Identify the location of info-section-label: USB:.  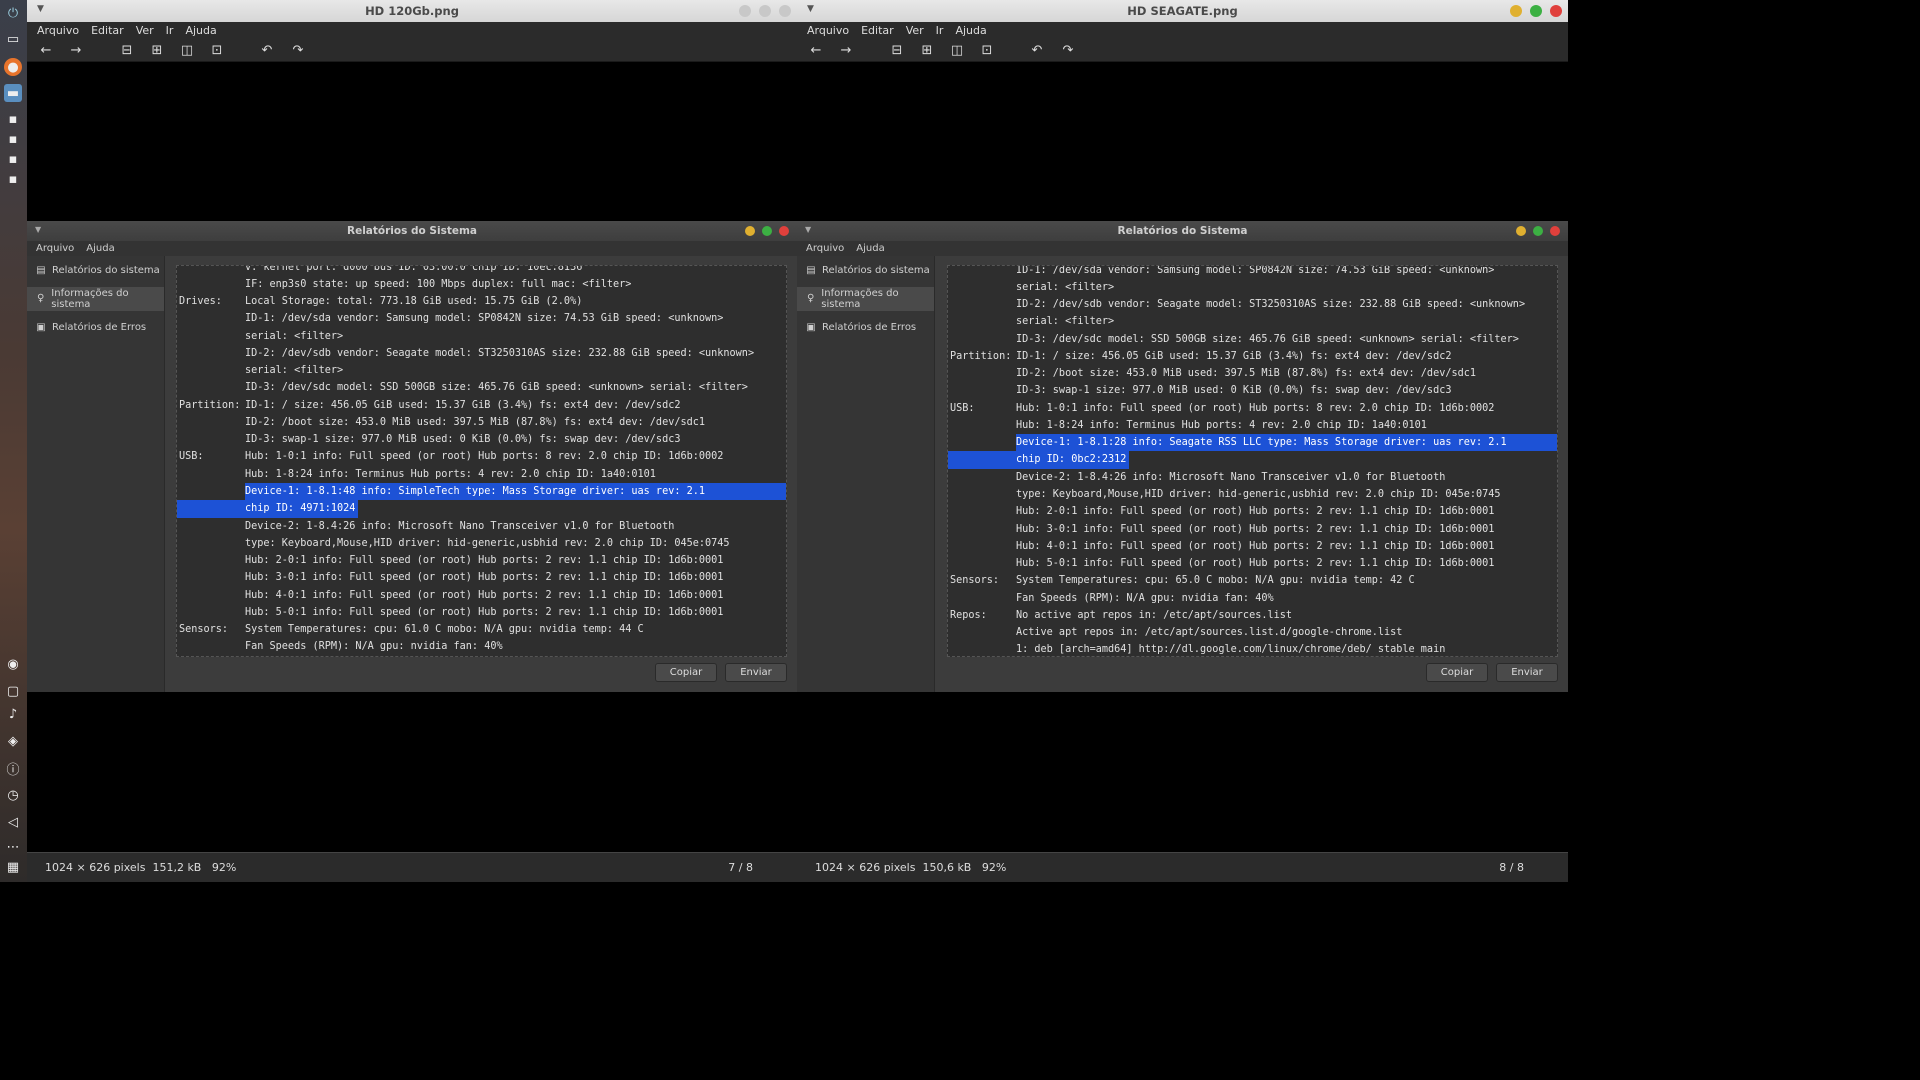
(962, 408).